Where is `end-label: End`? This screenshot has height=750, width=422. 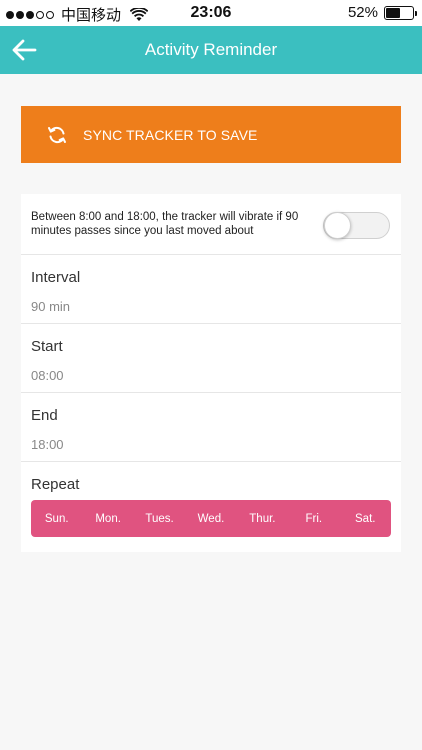
end-label: End is located at coordinates (44, 415).